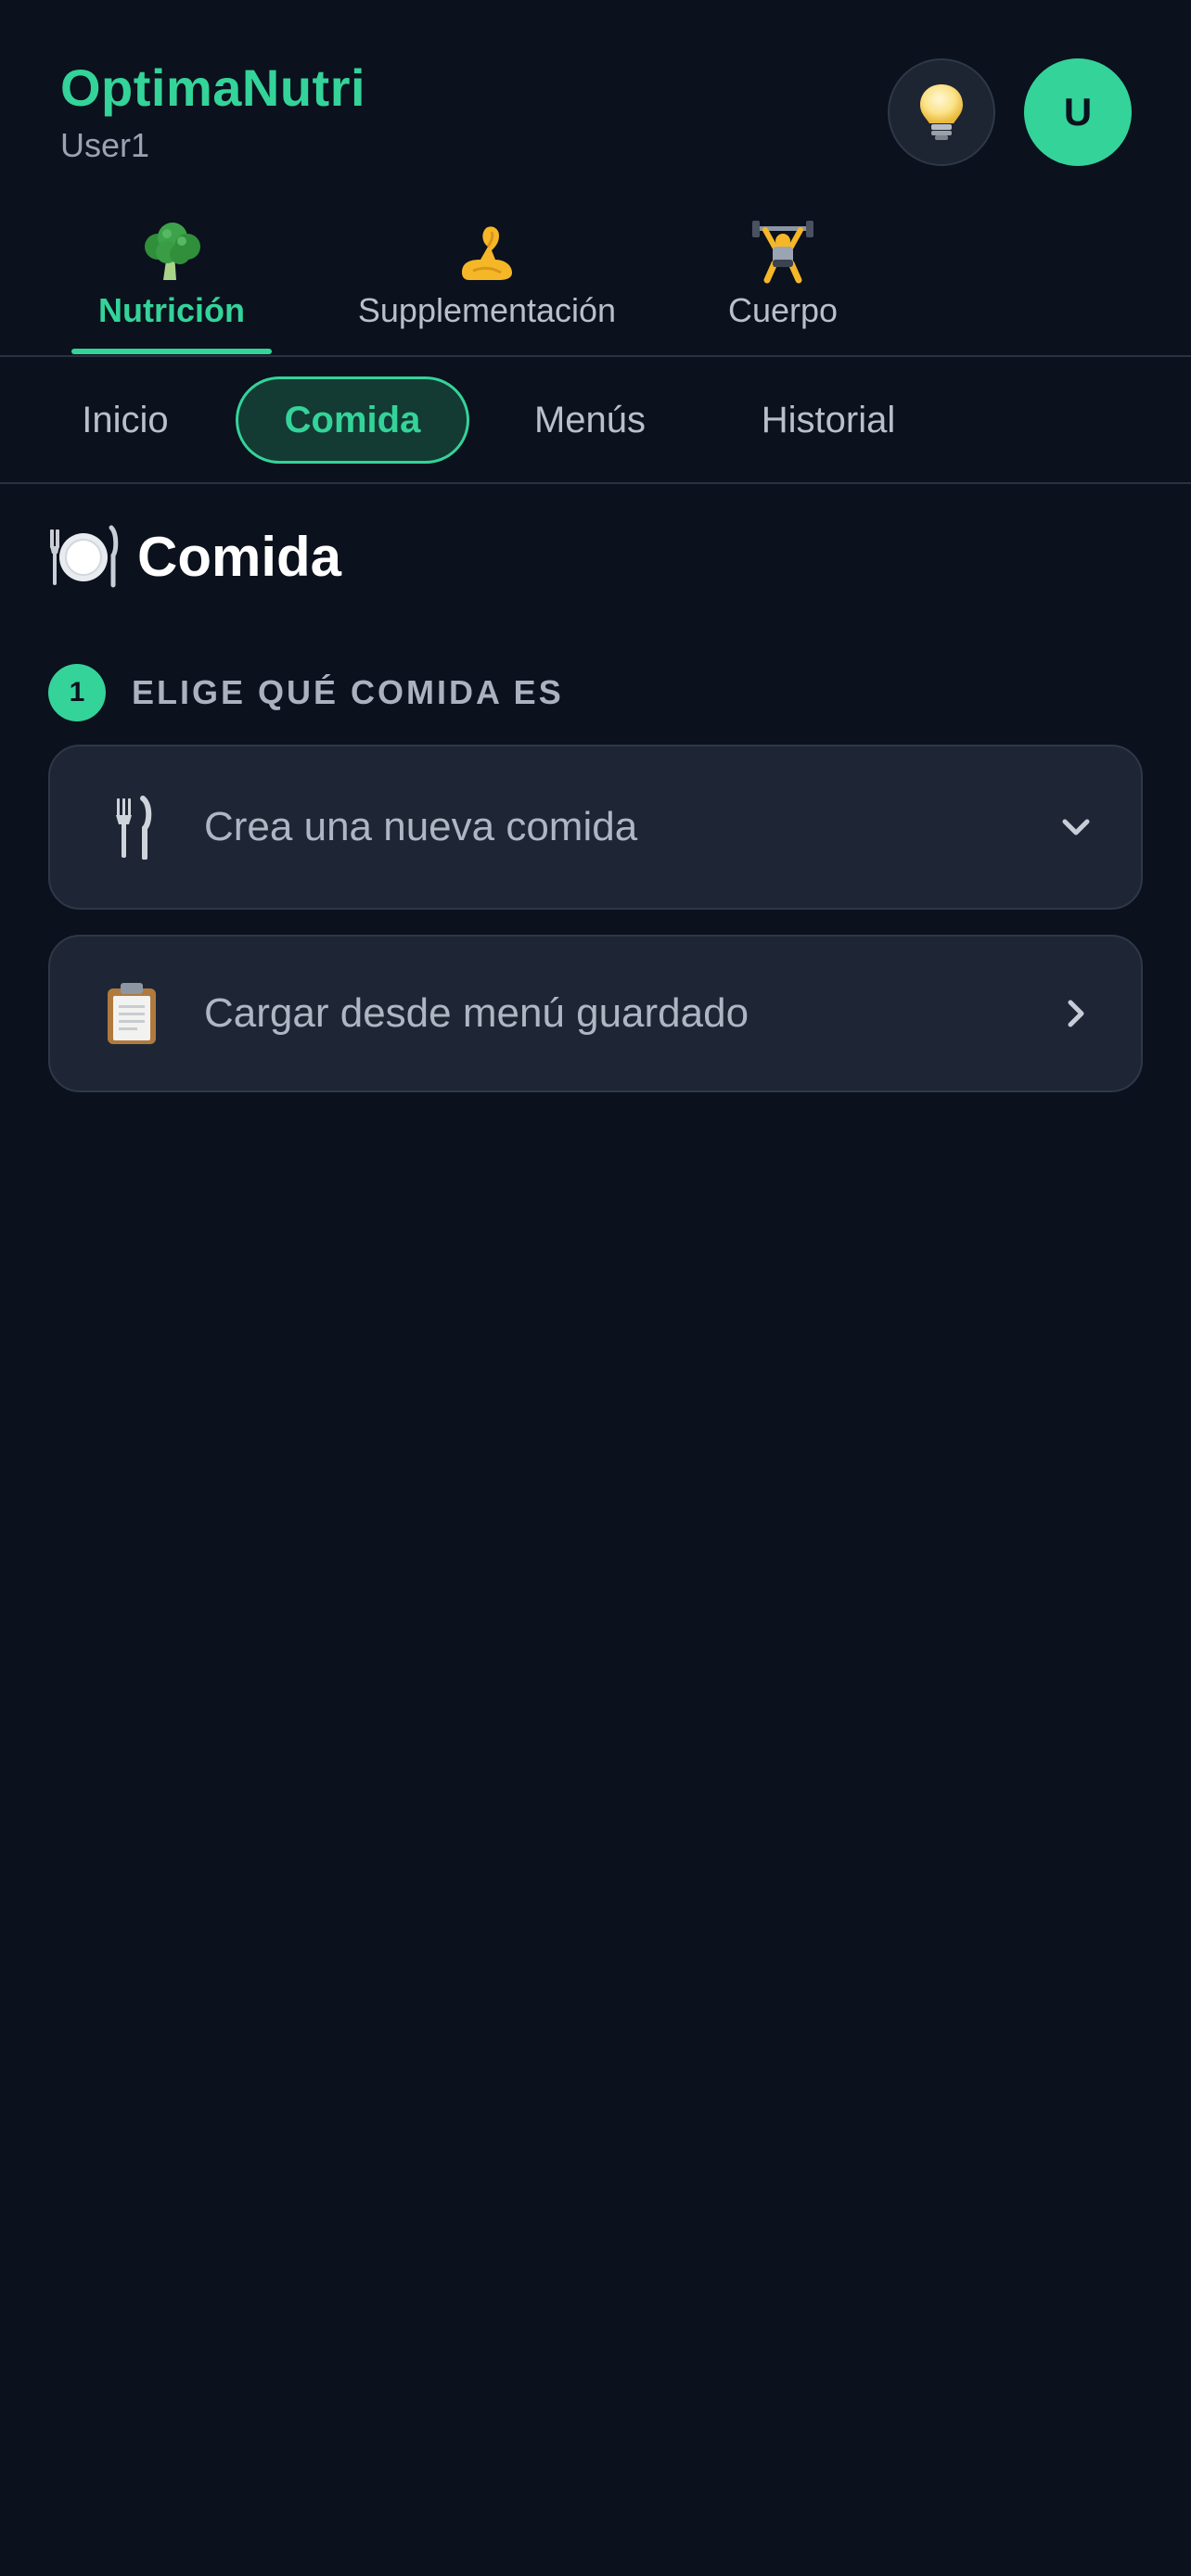 This screenshot has height=2576, width=1191. What do you see at coordinates (171, 310) in the screenshot?
I see `tab-label: Nutrición` at bounding box center [171, 310].